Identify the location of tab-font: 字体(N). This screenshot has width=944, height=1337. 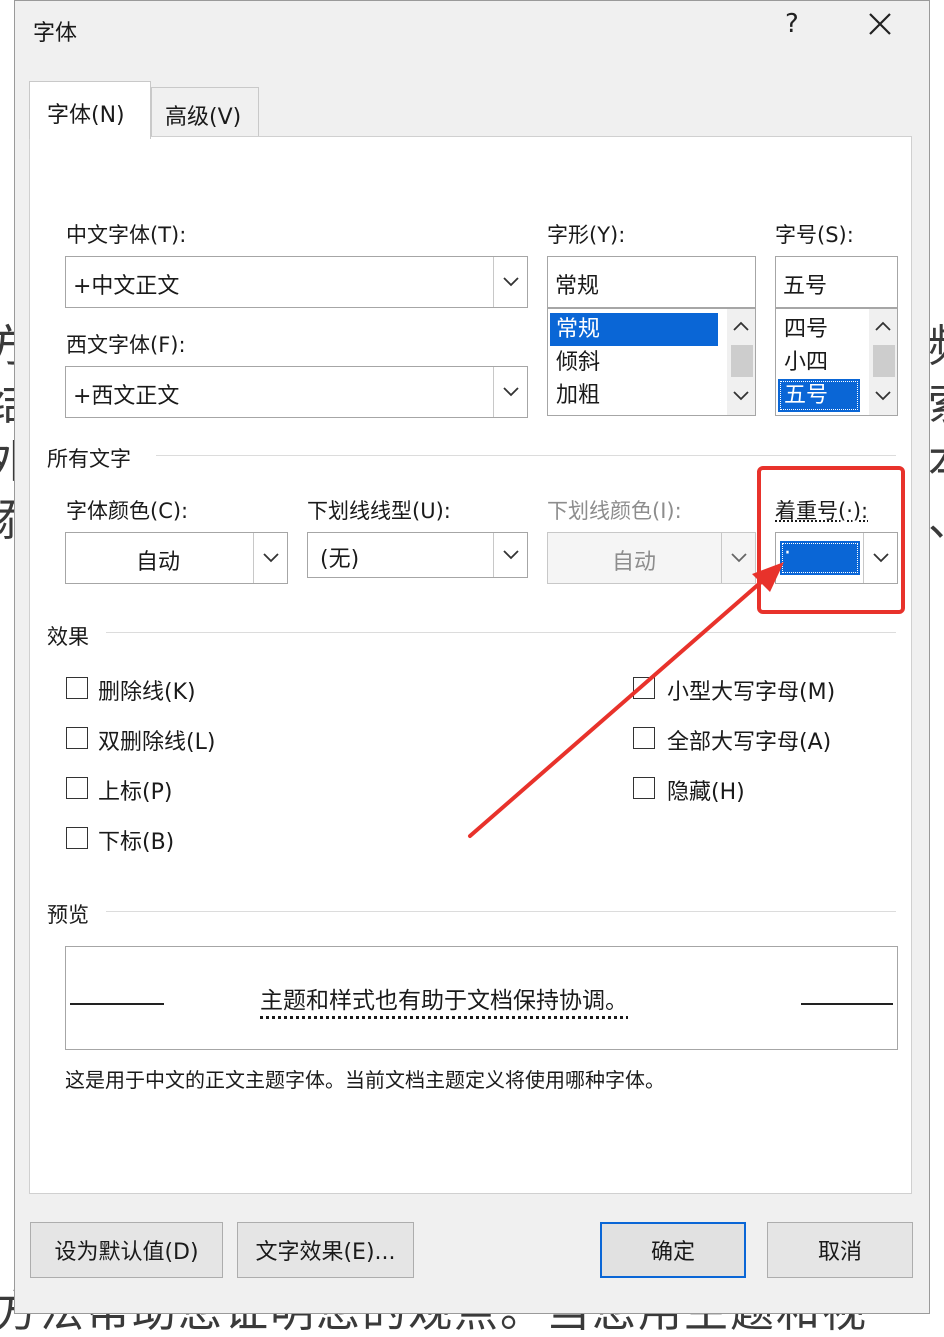
(90, 110).